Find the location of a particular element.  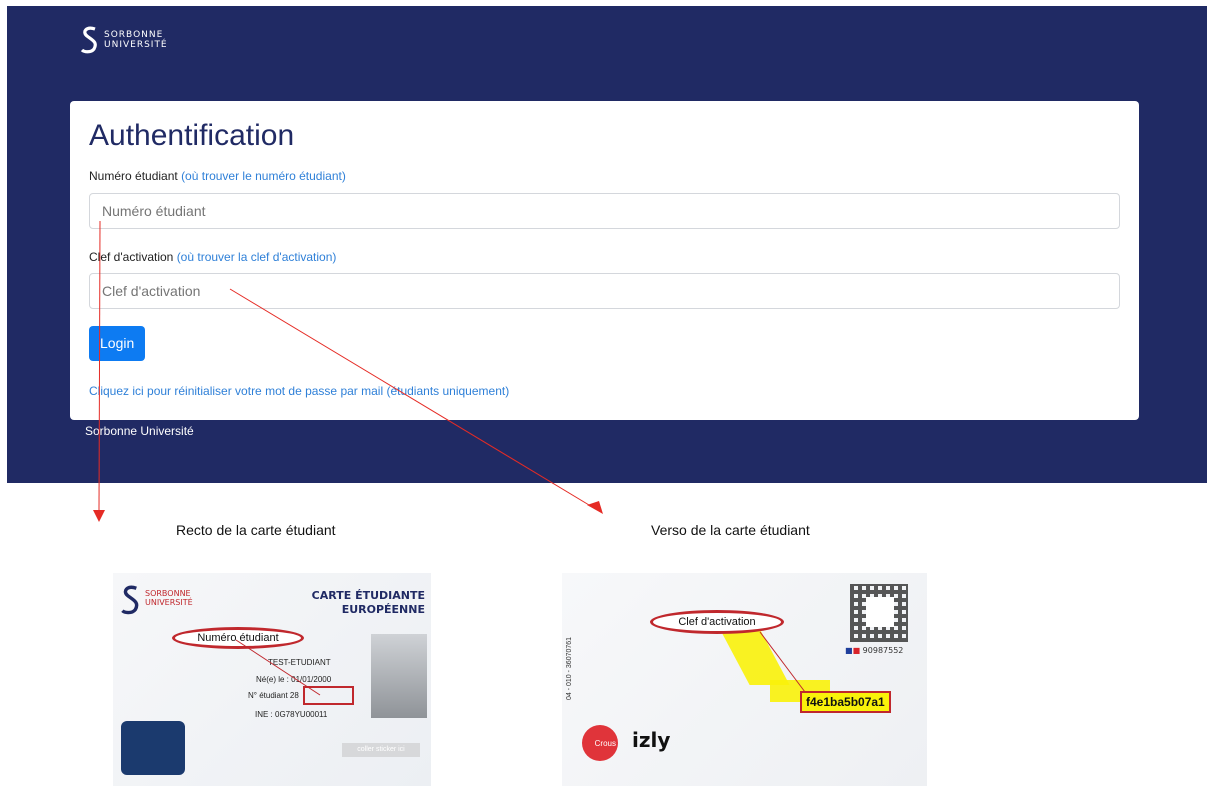

recto-ine: INE : 0G78YU00011 is located at coordinates (291, 714).